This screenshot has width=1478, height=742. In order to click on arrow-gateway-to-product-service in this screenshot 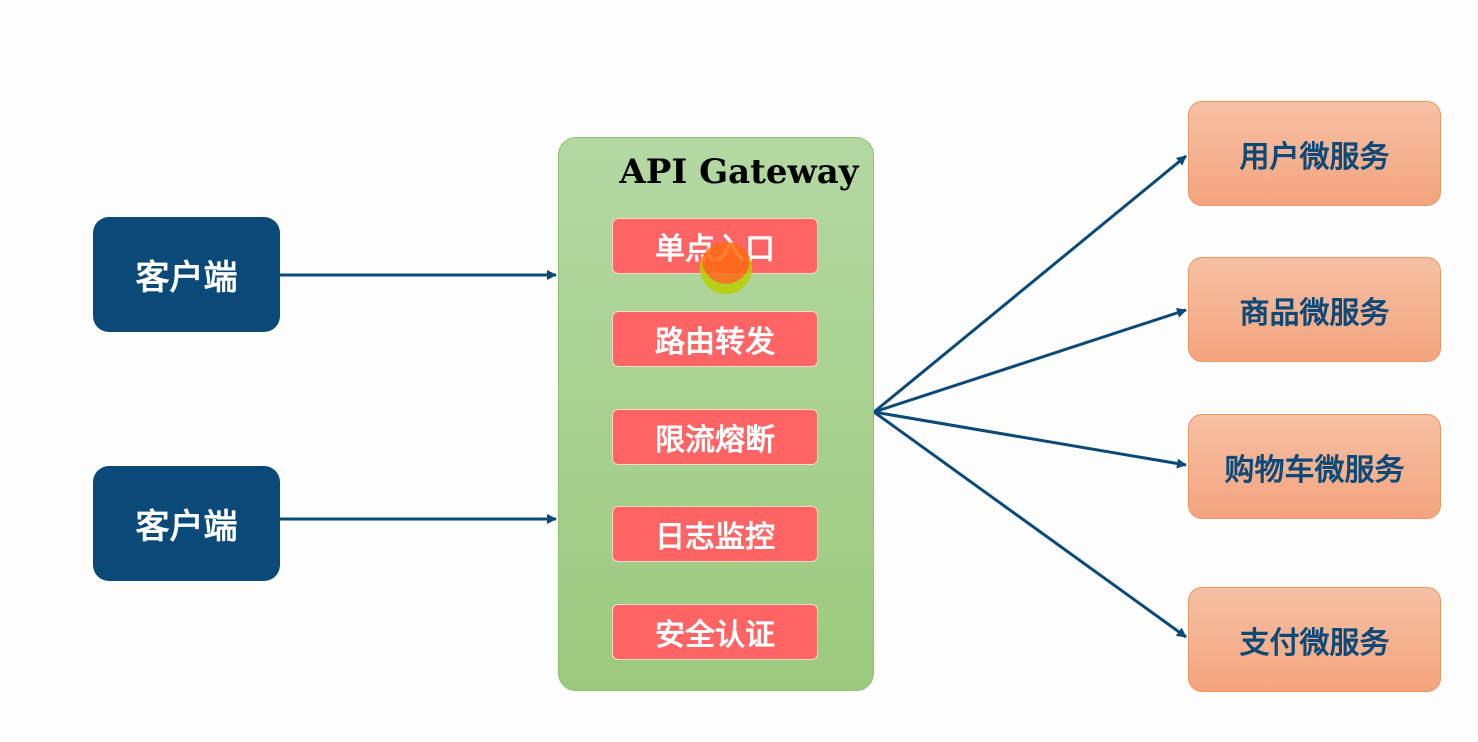, I will do `click(1030, 361)`.